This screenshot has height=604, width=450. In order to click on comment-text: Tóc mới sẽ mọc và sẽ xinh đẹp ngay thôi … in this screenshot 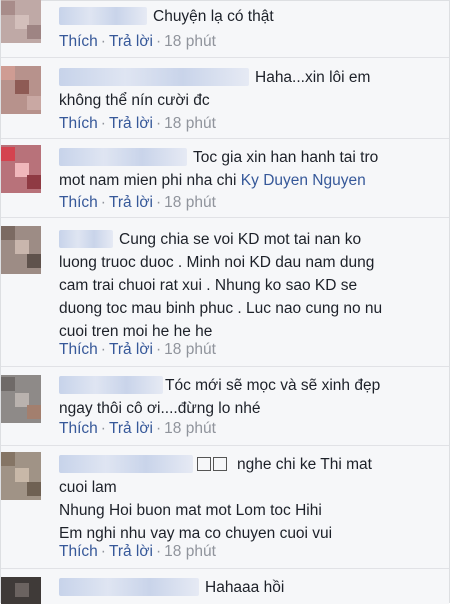, I will do `click(220, 397)`.